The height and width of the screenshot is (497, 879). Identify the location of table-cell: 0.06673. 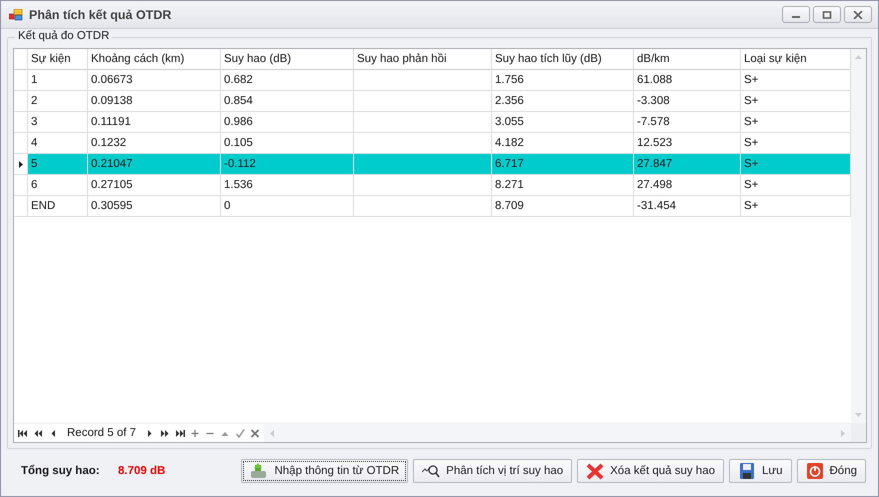
(112, 80).